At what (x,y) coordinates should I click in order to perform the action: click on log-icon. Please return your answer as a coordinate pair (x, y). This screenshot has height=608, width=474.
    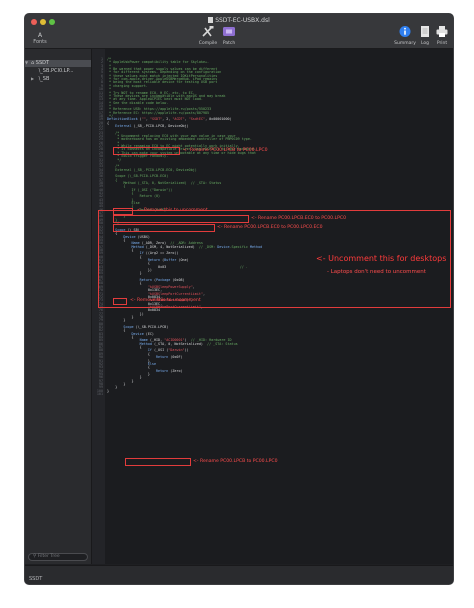
    Looking at the image, I should click on (425, 31).